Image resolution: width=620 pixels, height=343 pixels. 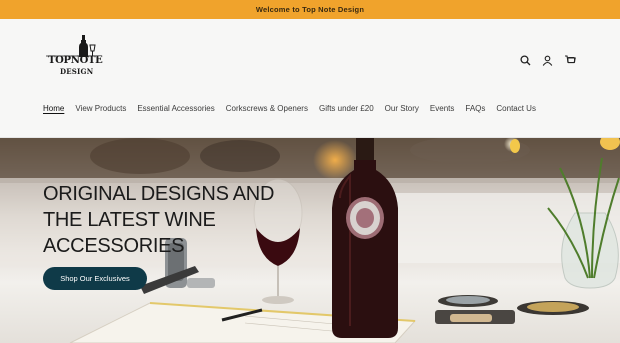 I want to click on wine-bottle-logo-icon, so click(x=71, y=46).